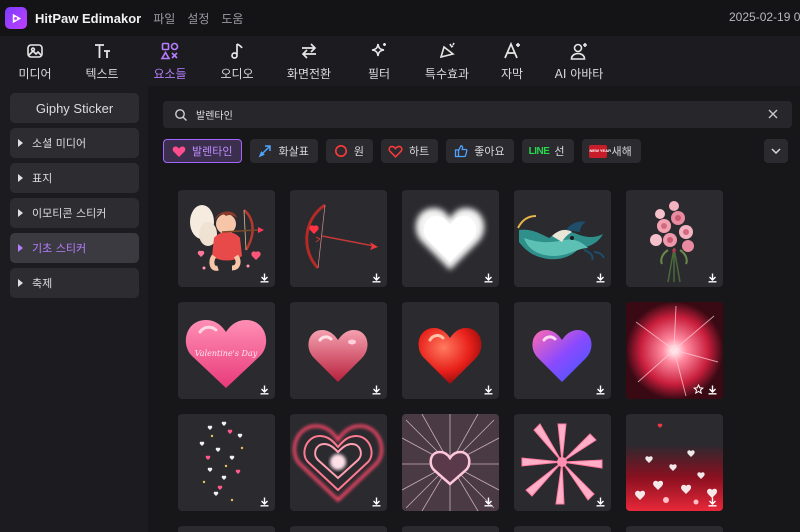  What do you see at coordinates (400, 18) in the screenshot?
I see `title-bar: HitPaw Edimakor 파일 설정 도움 2025-02-19 0` at bounding box center [400, 18].